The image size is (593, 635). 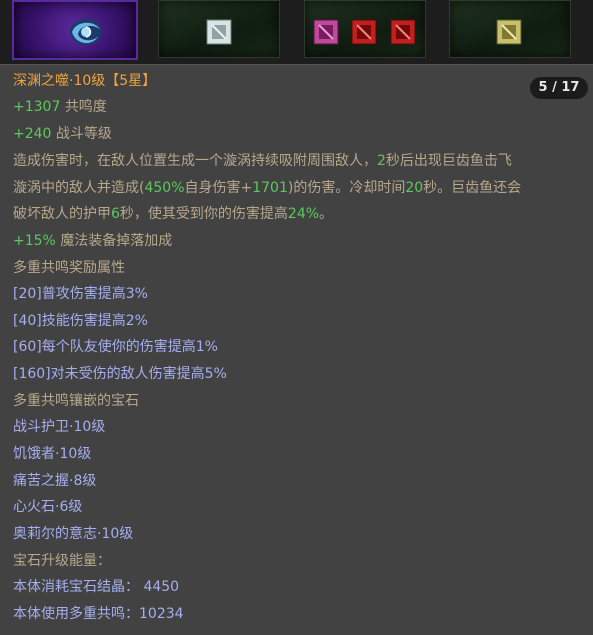 I want to click on upgrade-energy-line: 本体消耗宝石结晶： 4450, so click(x=96, y=587).